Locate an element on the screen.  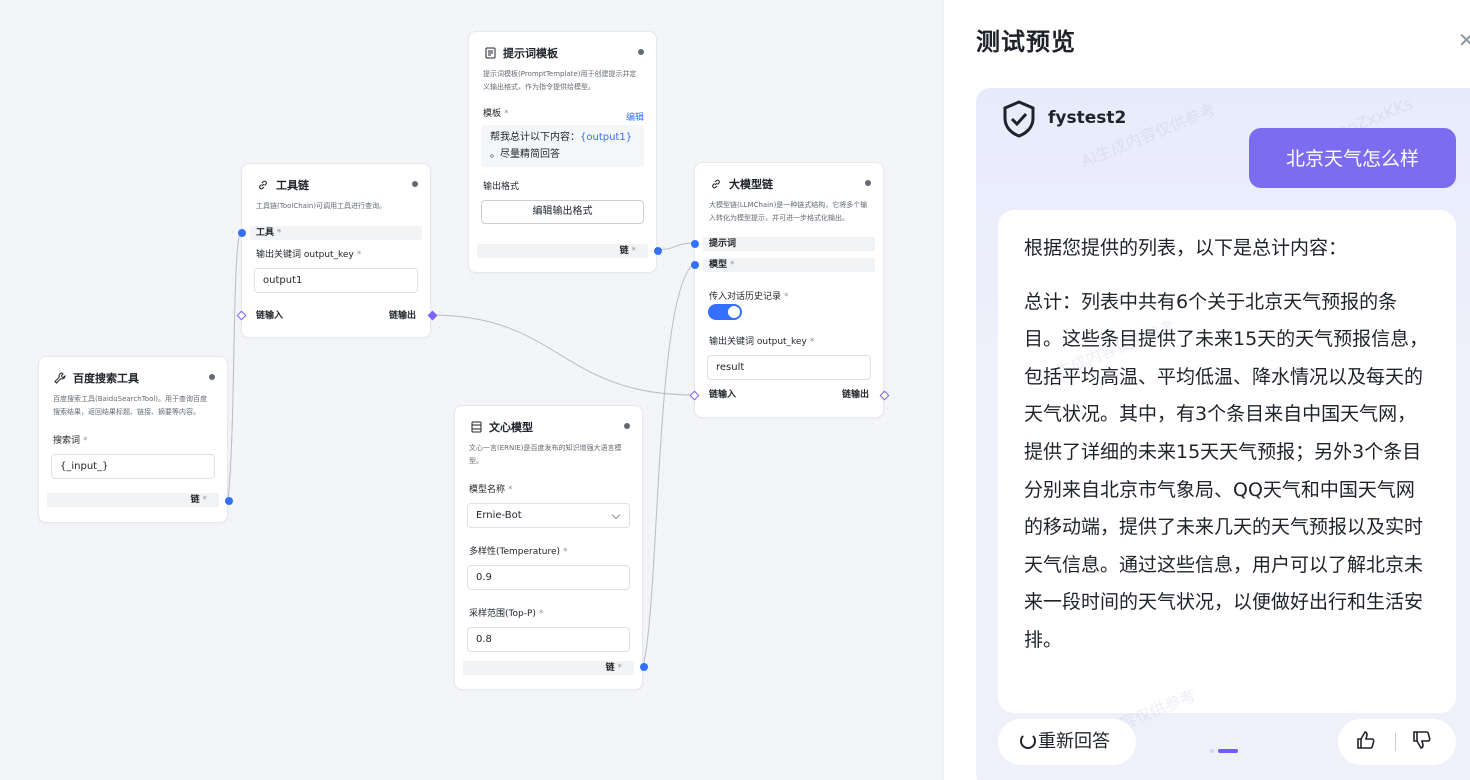
close-icon: ✕ is located at coordinates (1464, 40).